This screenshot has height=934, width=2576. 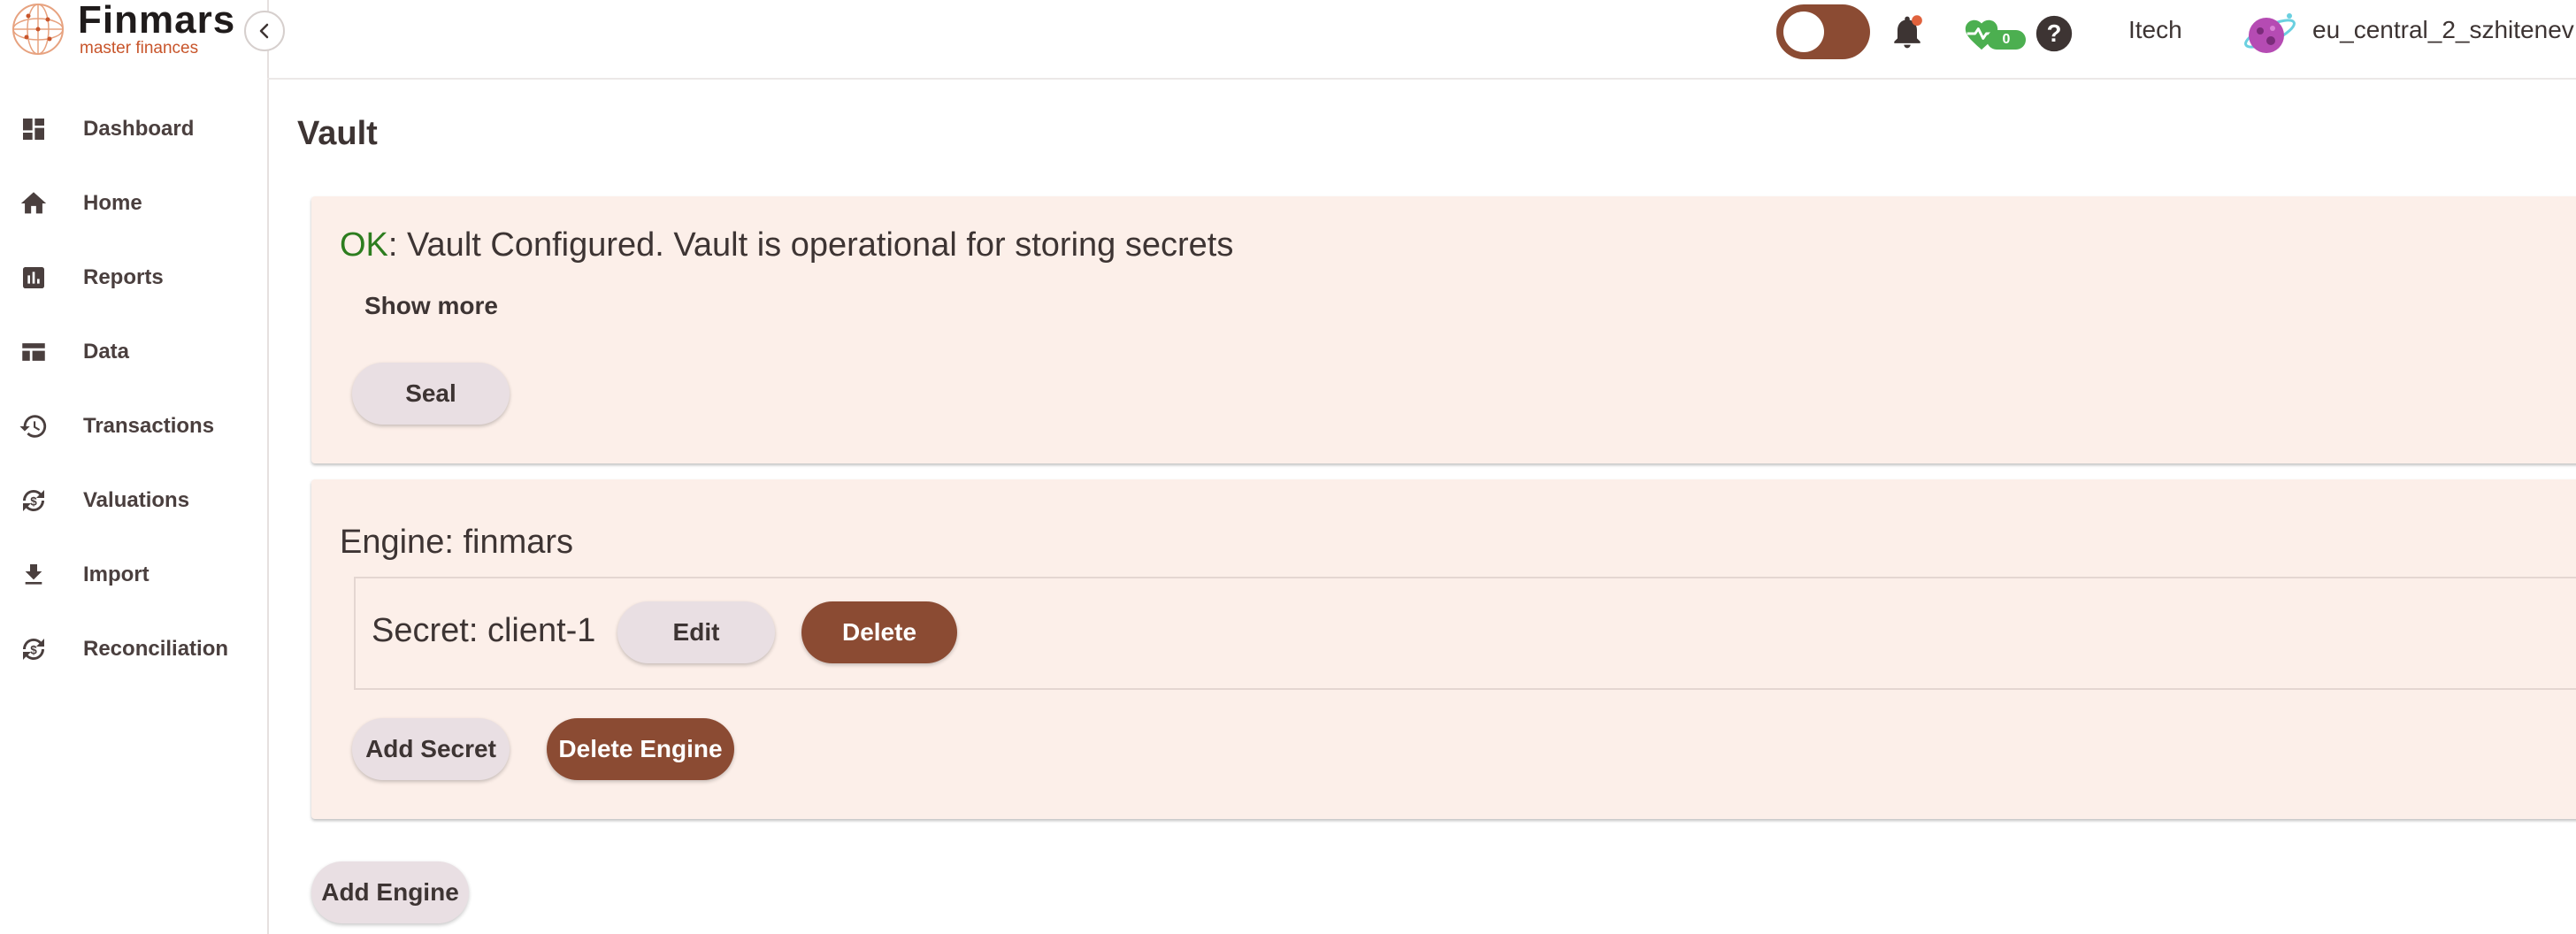 I want to click on sidebar-item-data: Data, so click(x=132, y=352).